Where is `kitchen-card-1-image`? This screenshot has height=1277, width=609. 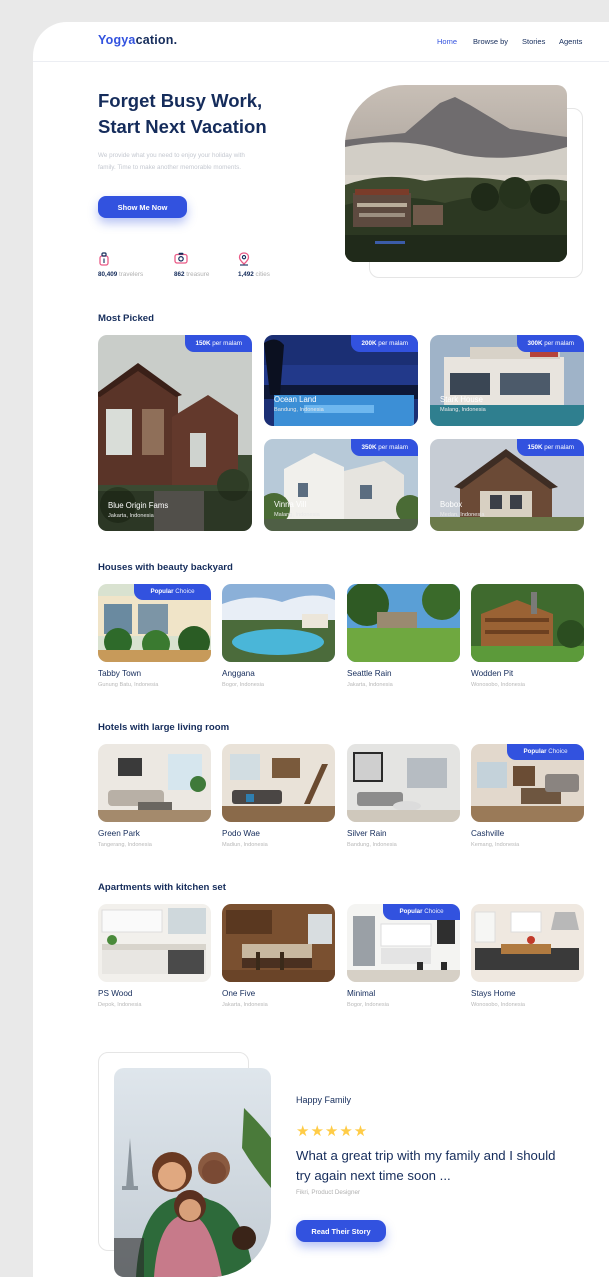
kitchen-card-1-image is located at coordinates (154, 943).